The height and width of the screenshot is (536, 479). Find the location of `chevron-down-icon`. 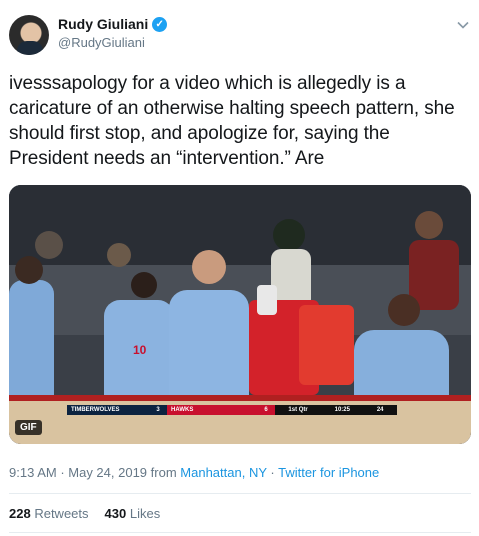

chevron-down-icon is located at coordinates (463, 25).